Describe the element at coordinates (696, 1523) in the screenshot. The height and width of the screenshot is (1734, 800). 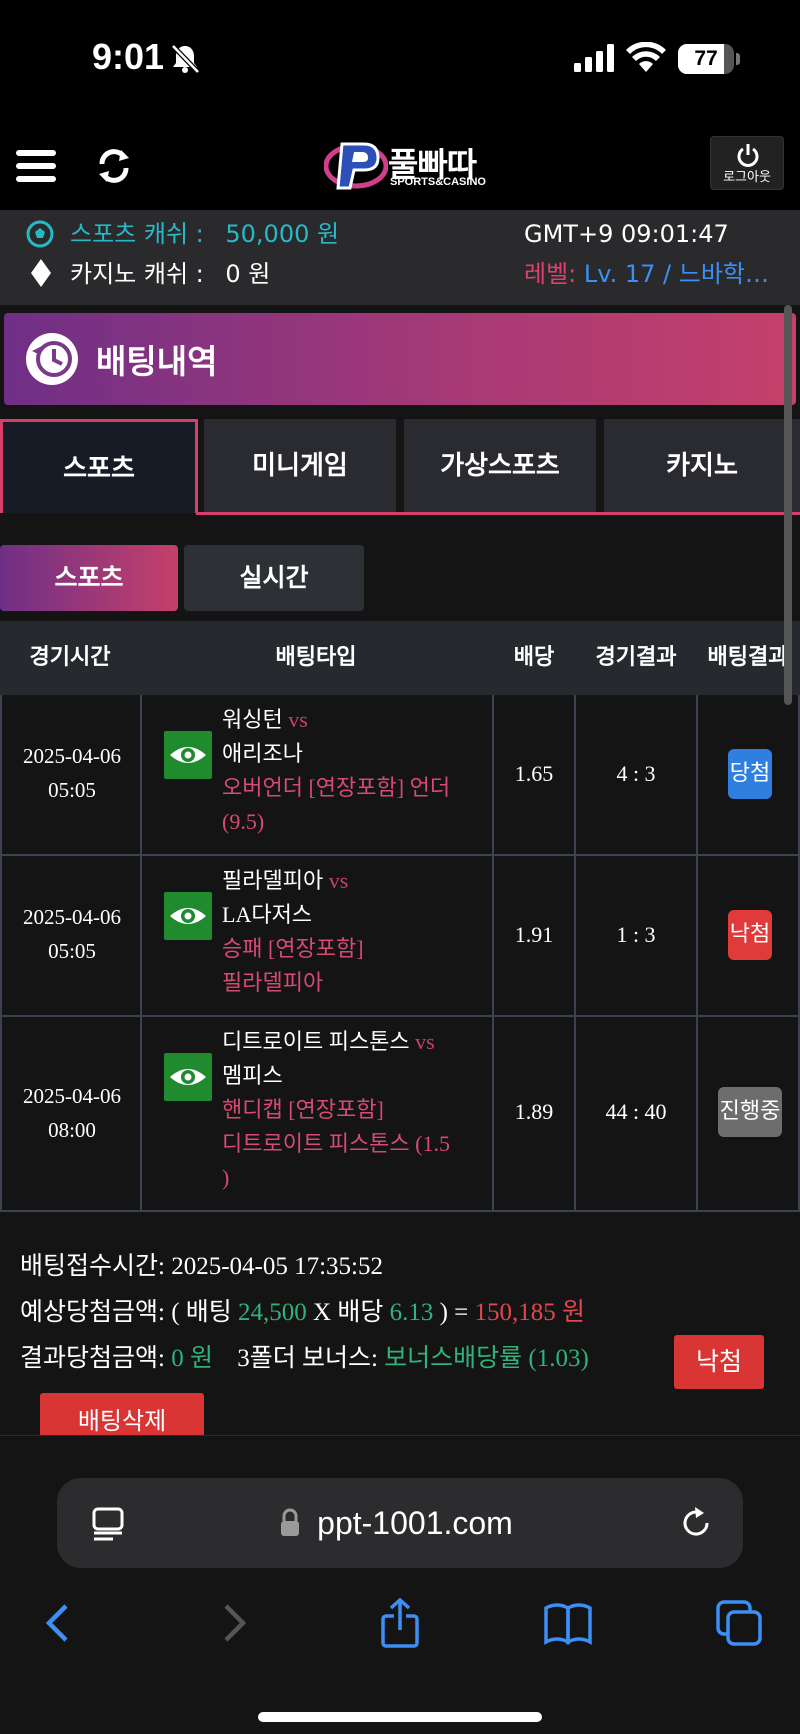
I see `reload-icon` at that location.